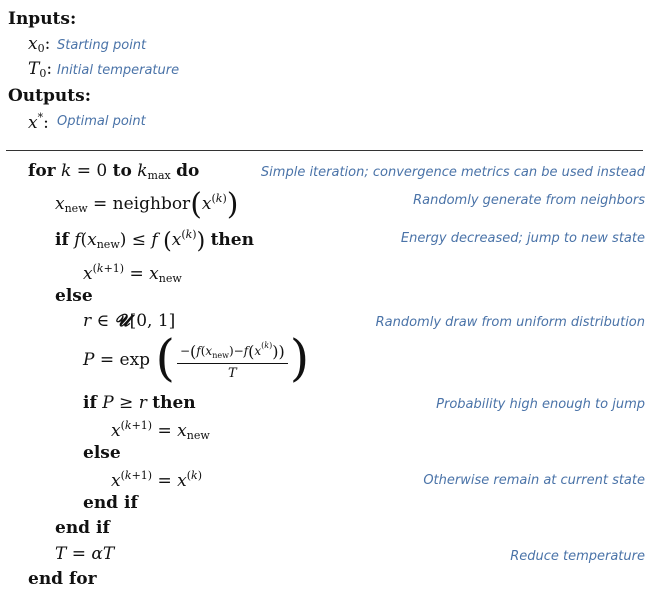 This screenshot has width=657, height=600. Describe the element at coordinates (85, 554) in the screenshot. I see `line-temperature: T = αT` at that location.